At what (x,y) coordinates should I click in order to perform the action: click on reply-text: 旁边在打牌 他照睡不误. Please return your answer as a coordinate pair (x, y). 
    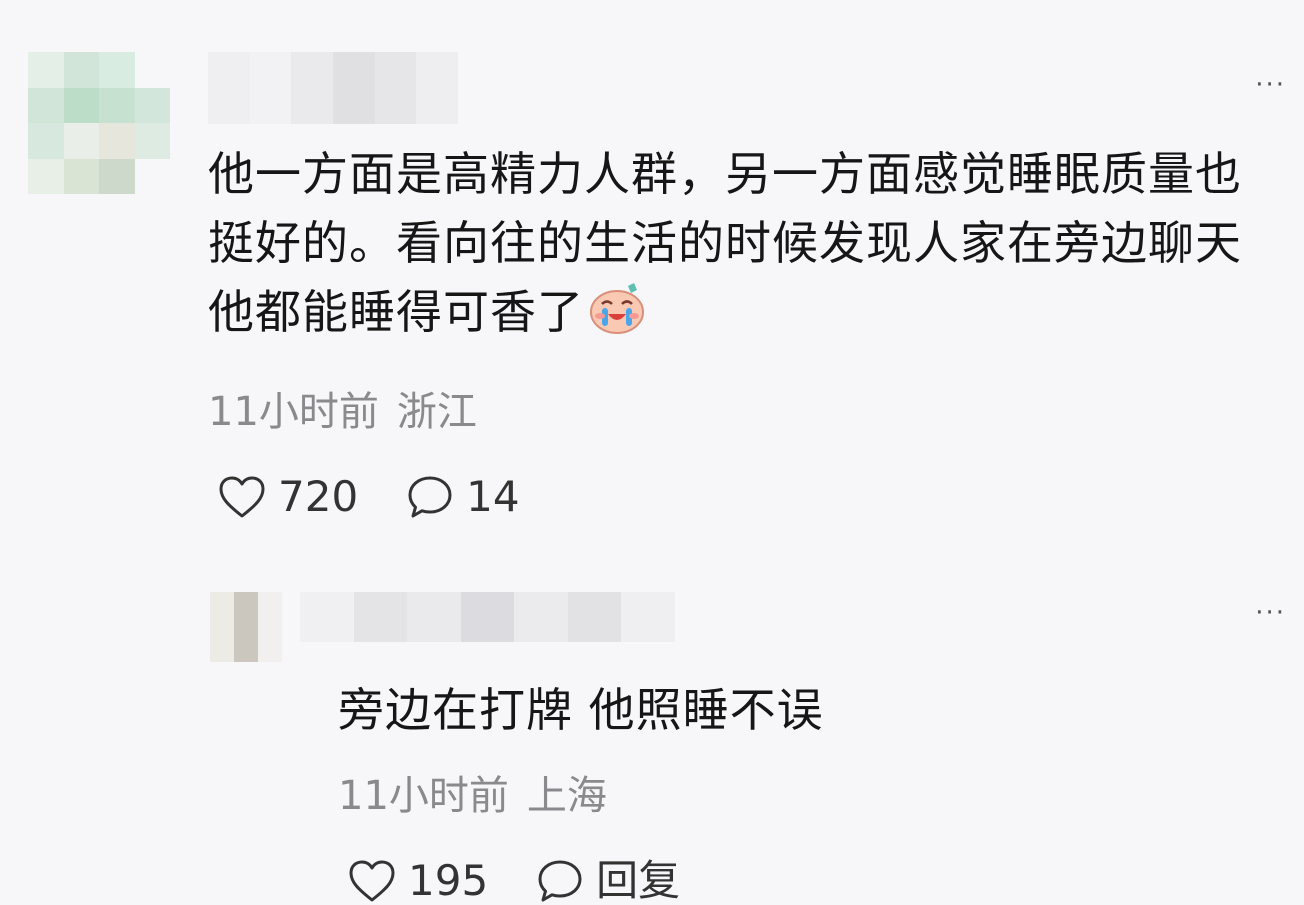
    Looking at the image, I should click on (581, 710).